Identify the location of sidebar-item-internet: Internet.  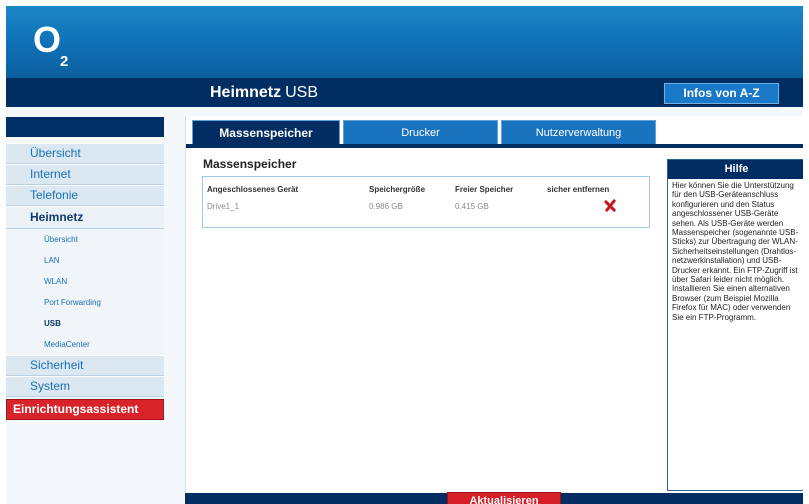
(85, 174).